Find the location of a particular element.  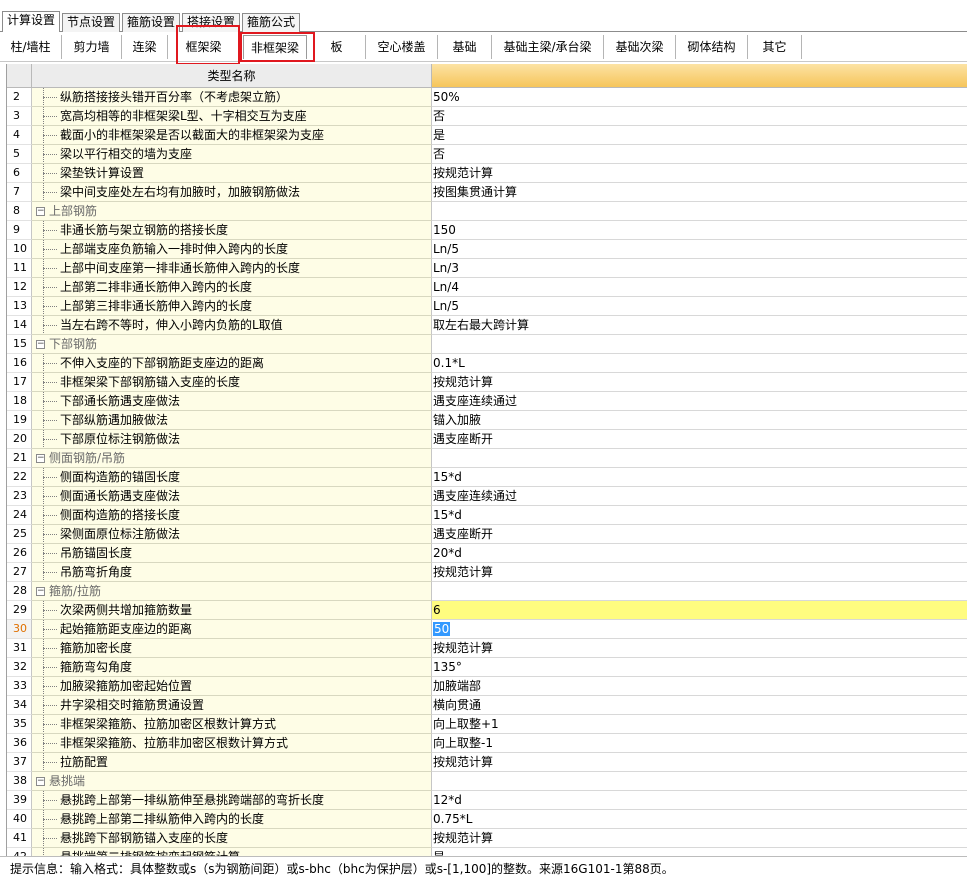

value-cell: 取左右最大跨计算 is located at coordinates (699, 325).